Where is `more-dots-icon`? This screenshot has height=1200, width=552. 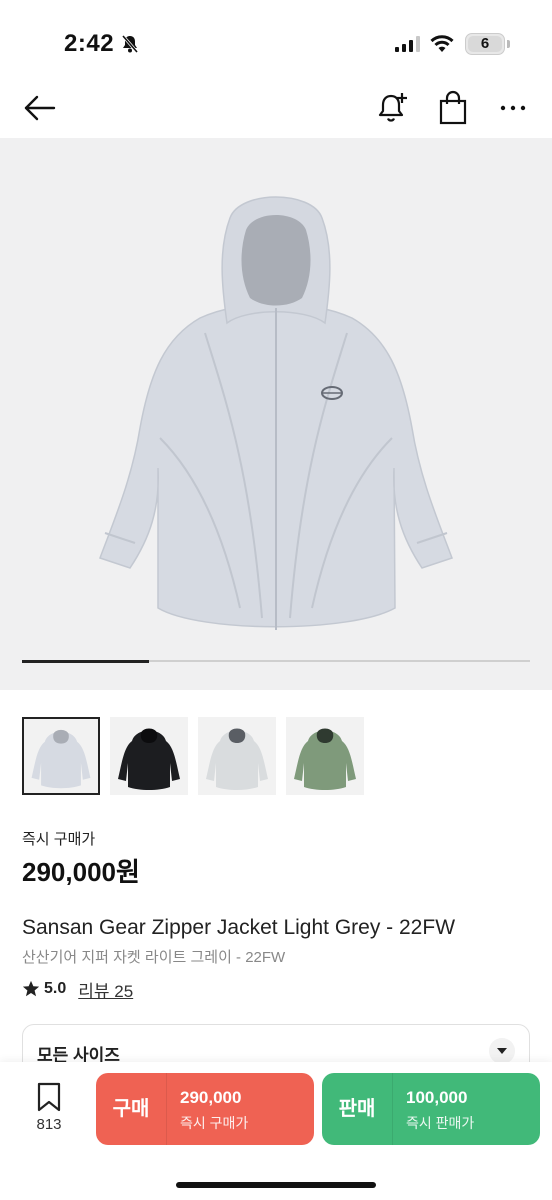
more-dots-icon is located at coordinates (513, 108).